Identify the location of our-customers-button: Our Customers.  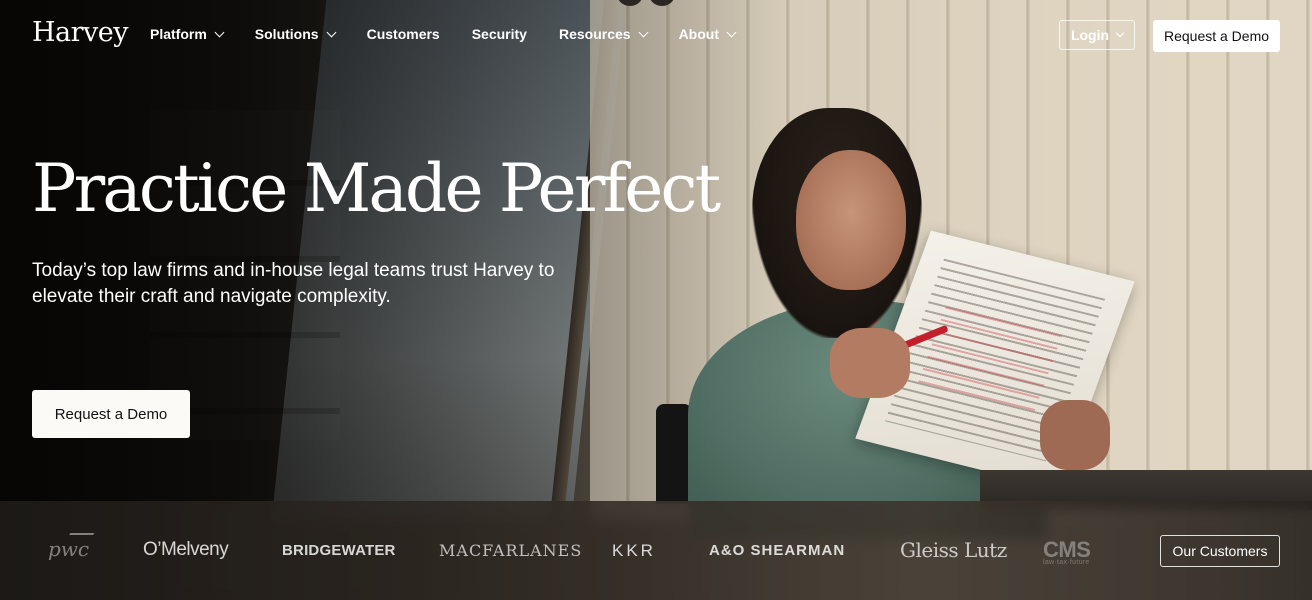
(1220, 551).